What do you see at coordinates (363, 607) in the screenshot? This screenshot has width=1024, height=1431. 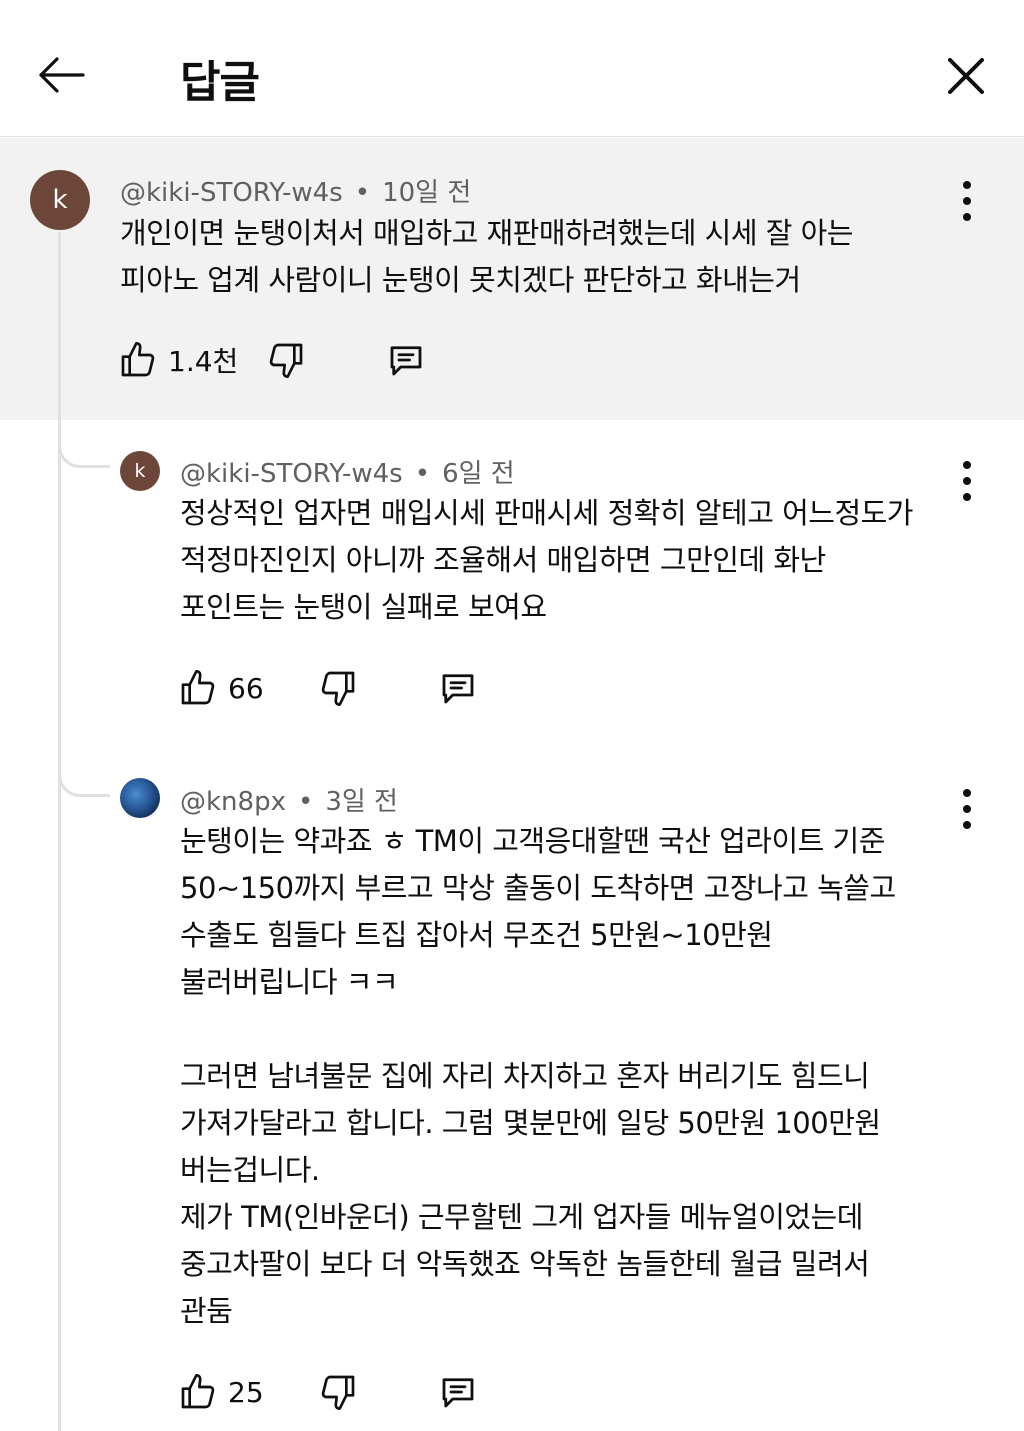 I see `comment-line: 포인트는 눈탱이 실패로 보여요` at bounding box center [363, 607].